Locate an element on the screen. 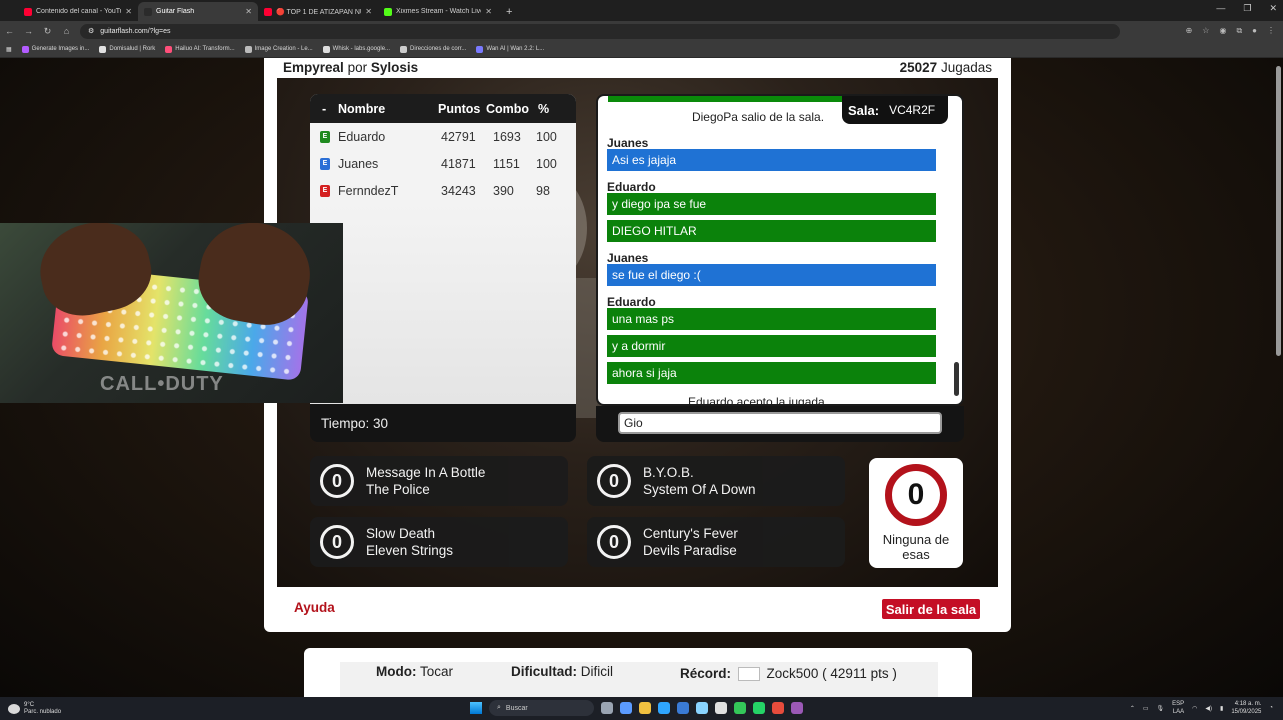 Image resolution: width=1283 pixels, height=720 pixels. cell-pct: 100 is located at coordinates (546, 136).